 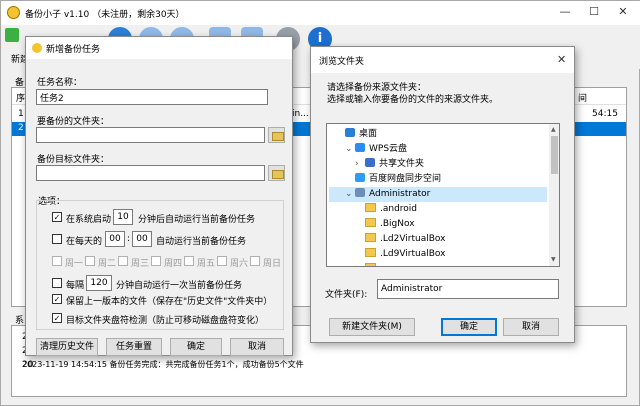 What do you see at coordinates (442, 60) in the screenshot?
I see `browse-dialog-titlebar: 浏览文件夹 ✕` at bounding box center [442, 60].